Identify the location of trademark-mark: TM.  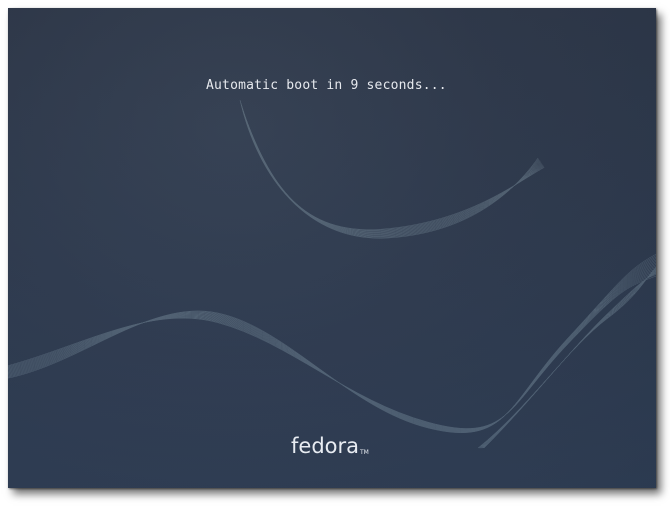
(364, 452).